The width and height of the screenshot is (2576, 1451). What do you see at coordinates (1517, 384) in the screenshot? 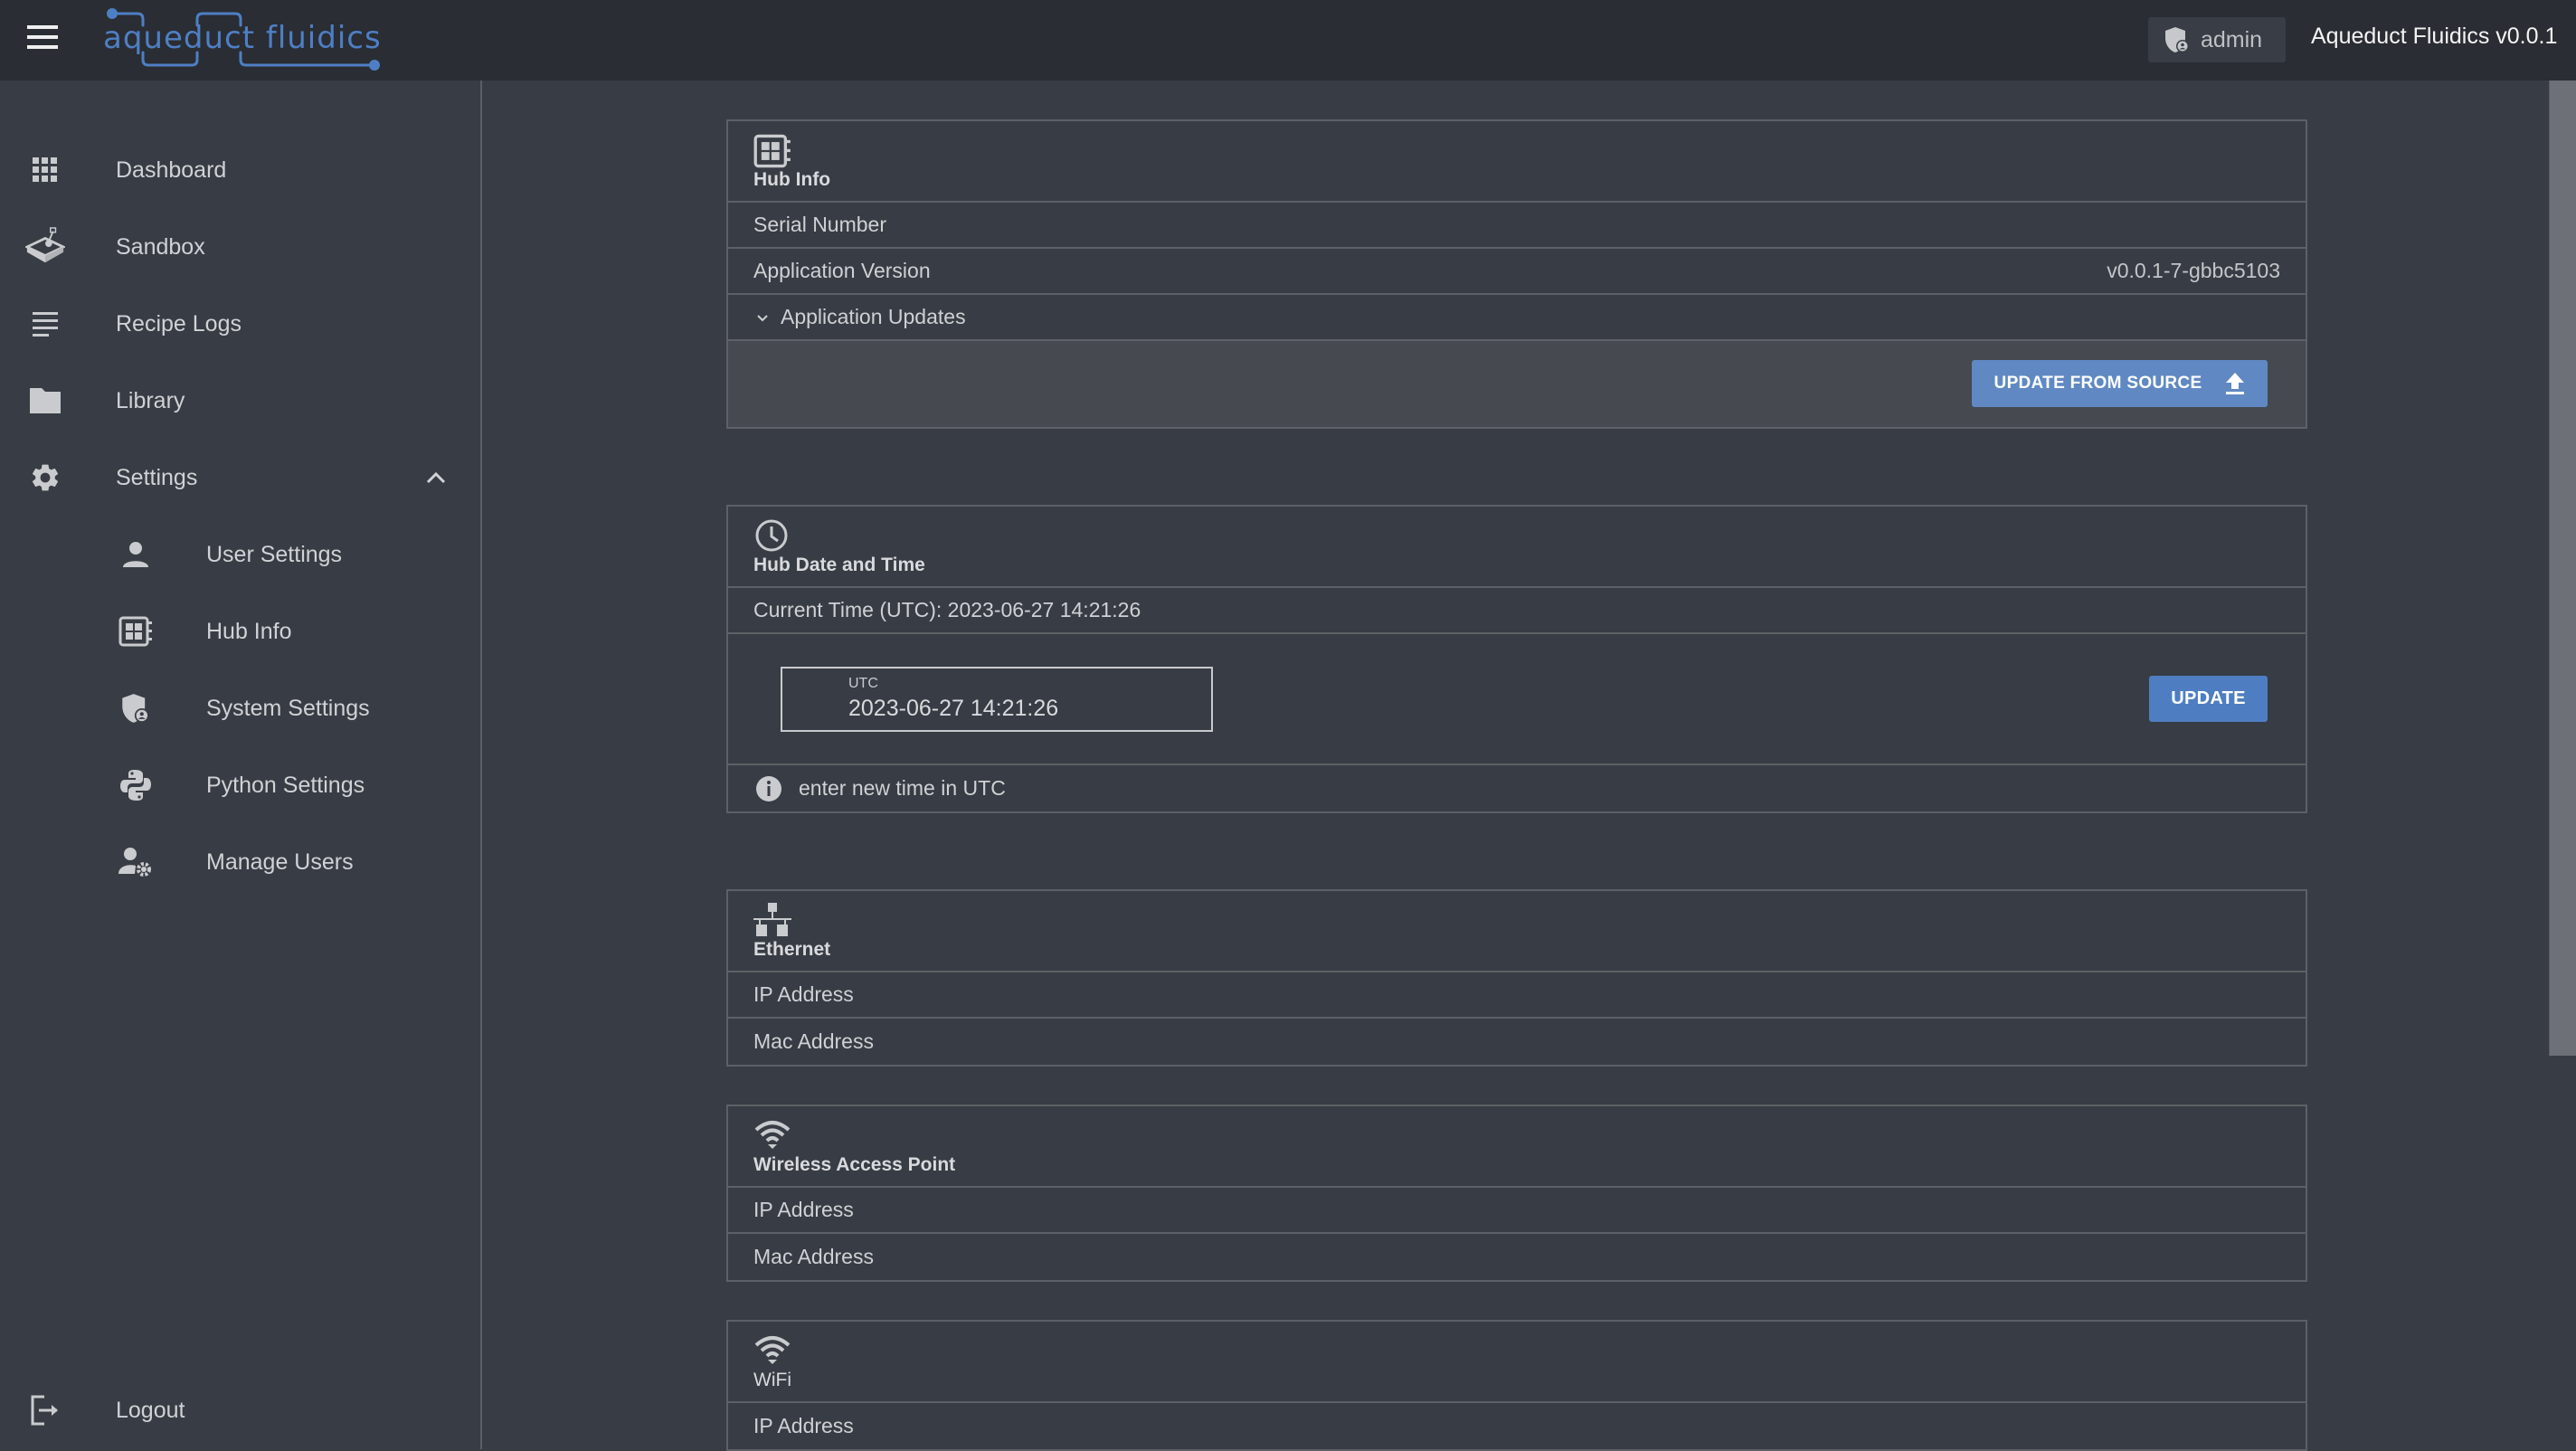
I see `application-updates-panel: UPDATE FROM SOURCE` at bounding box center [1517, 384].